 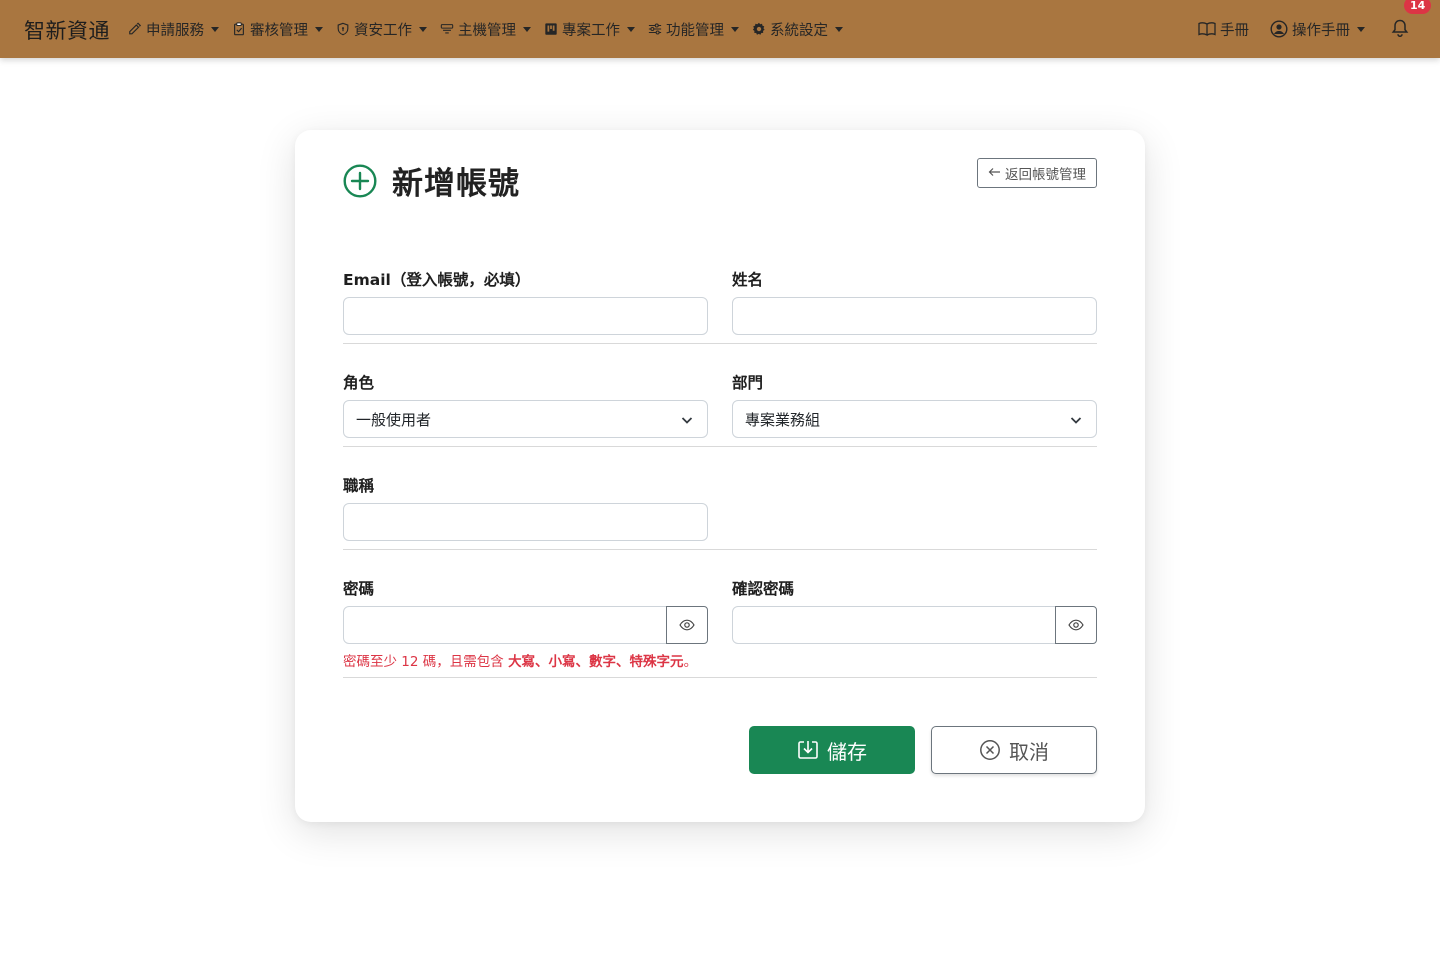 What do you see at coordinates (360, 180) in the screenshot?
I see `plus-circle-icon` at bounding box center [360, 180].